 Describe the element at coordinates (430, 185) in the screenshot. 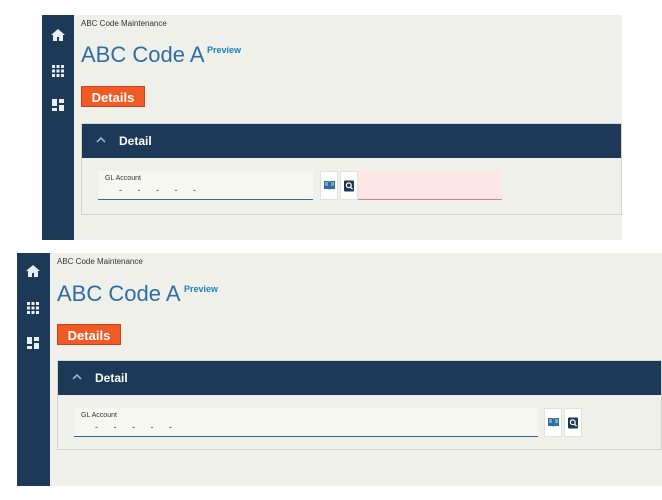

I see `gl-description-error-field` at that location.